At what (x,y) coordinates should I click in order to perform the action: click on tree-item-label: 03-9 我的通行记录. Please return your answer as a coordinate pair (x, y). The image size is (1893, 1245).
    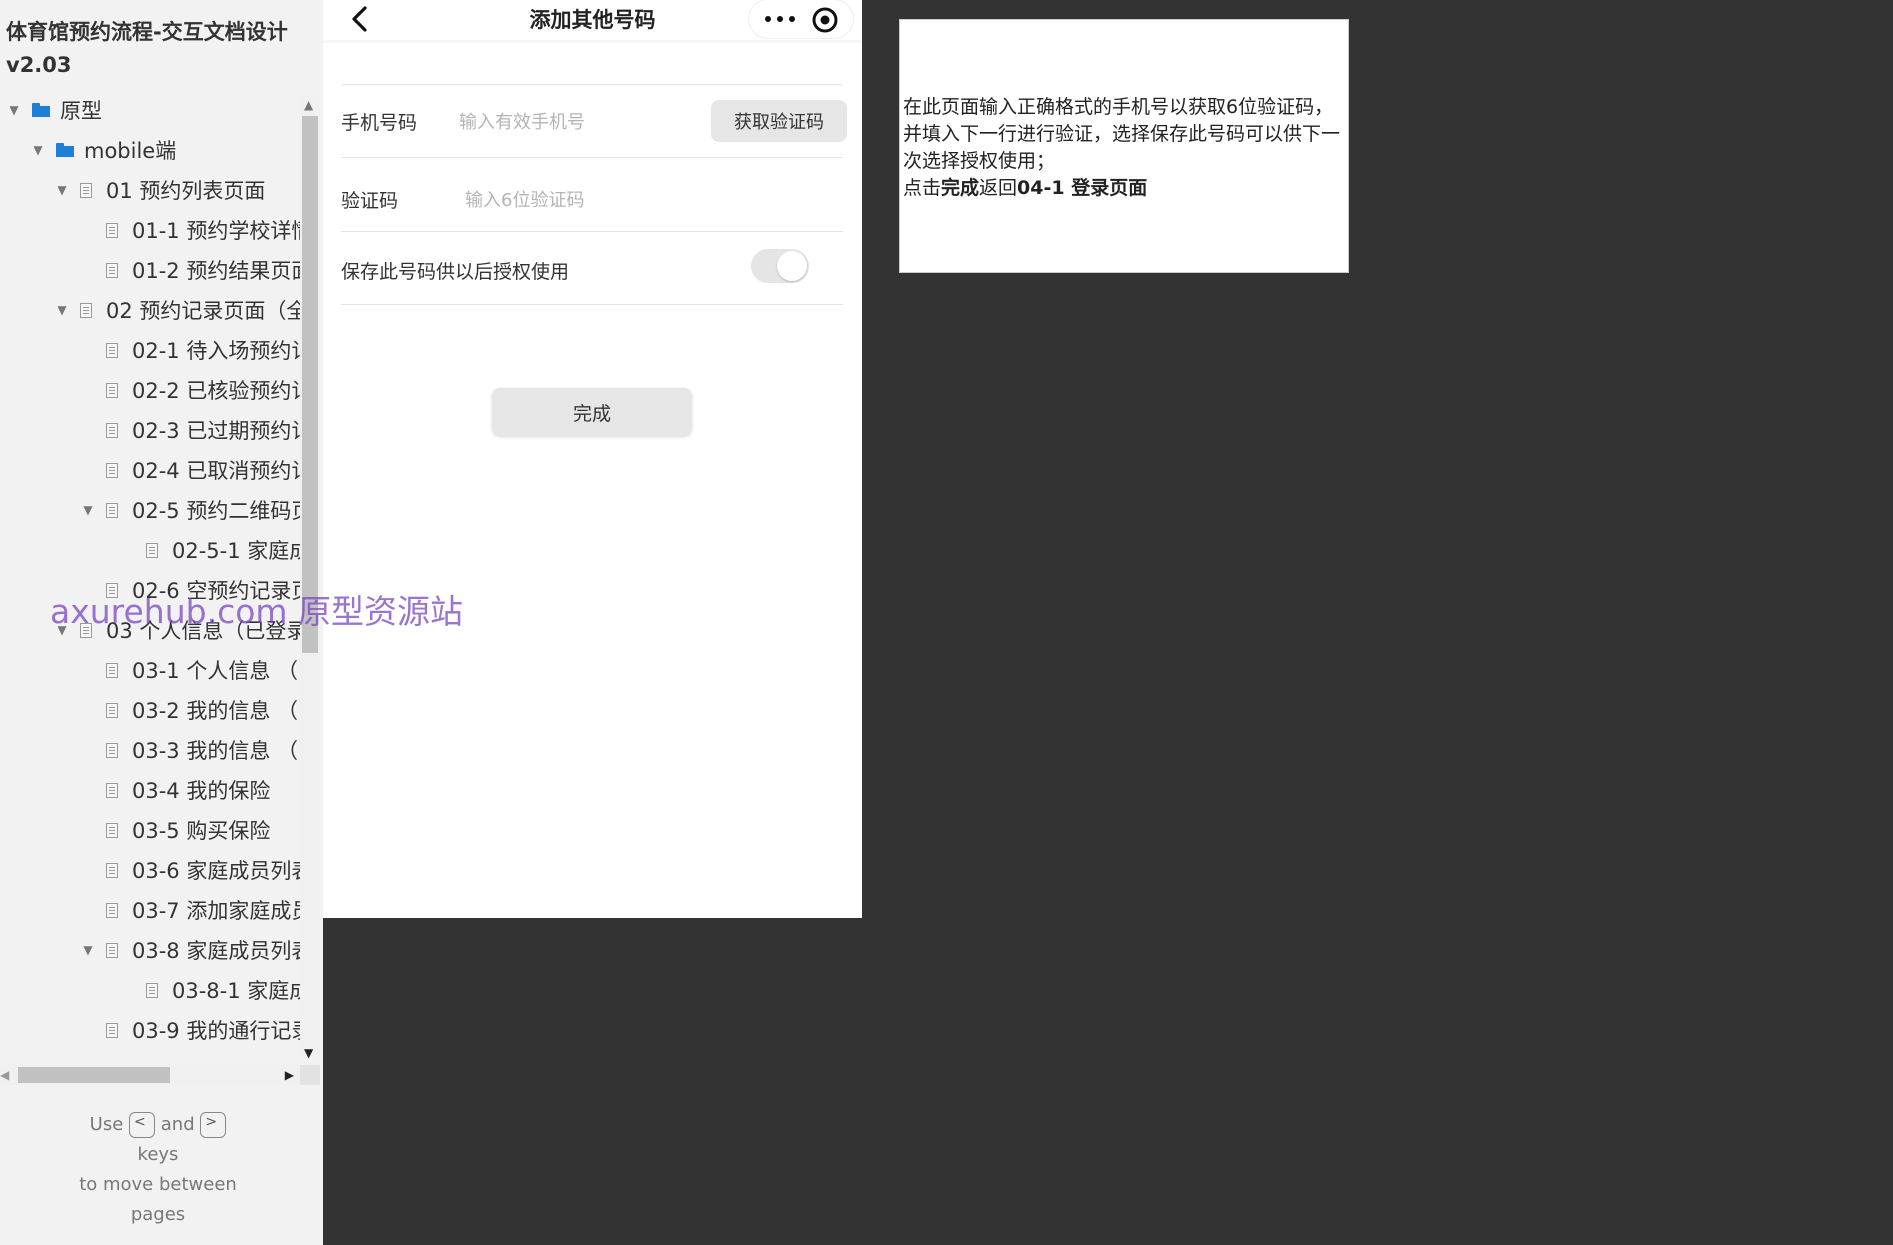
    Looking at the image, I should click on (216, 1031).